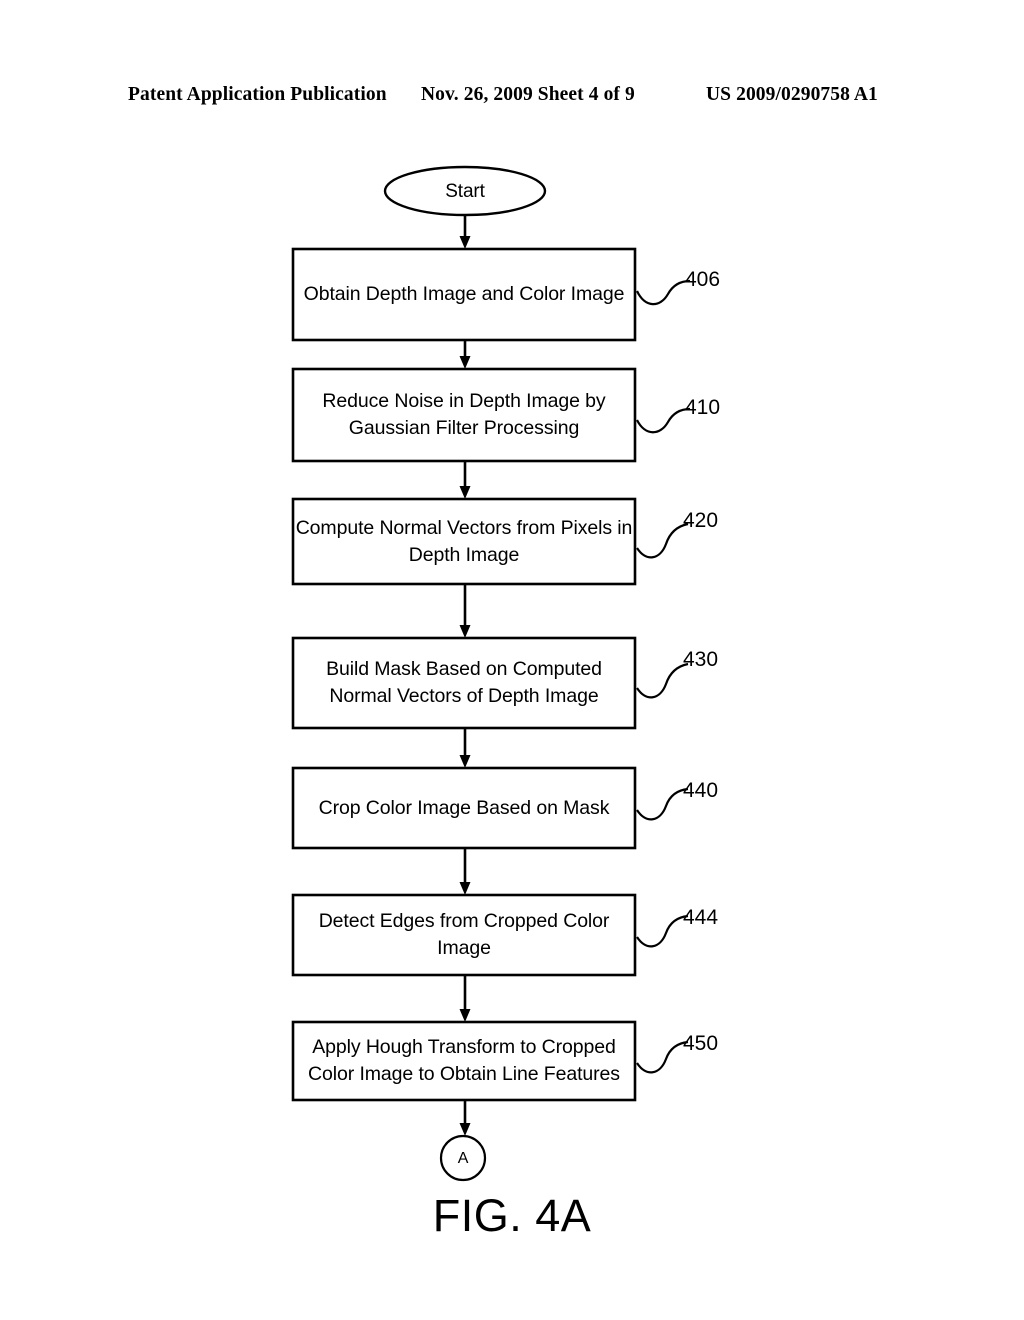 The width and height of the screenshot is (1024, 1320). Describe the element at coordinates (701, 520) in the screenshot. I see `flow-ref-number-420: 420` at that location.